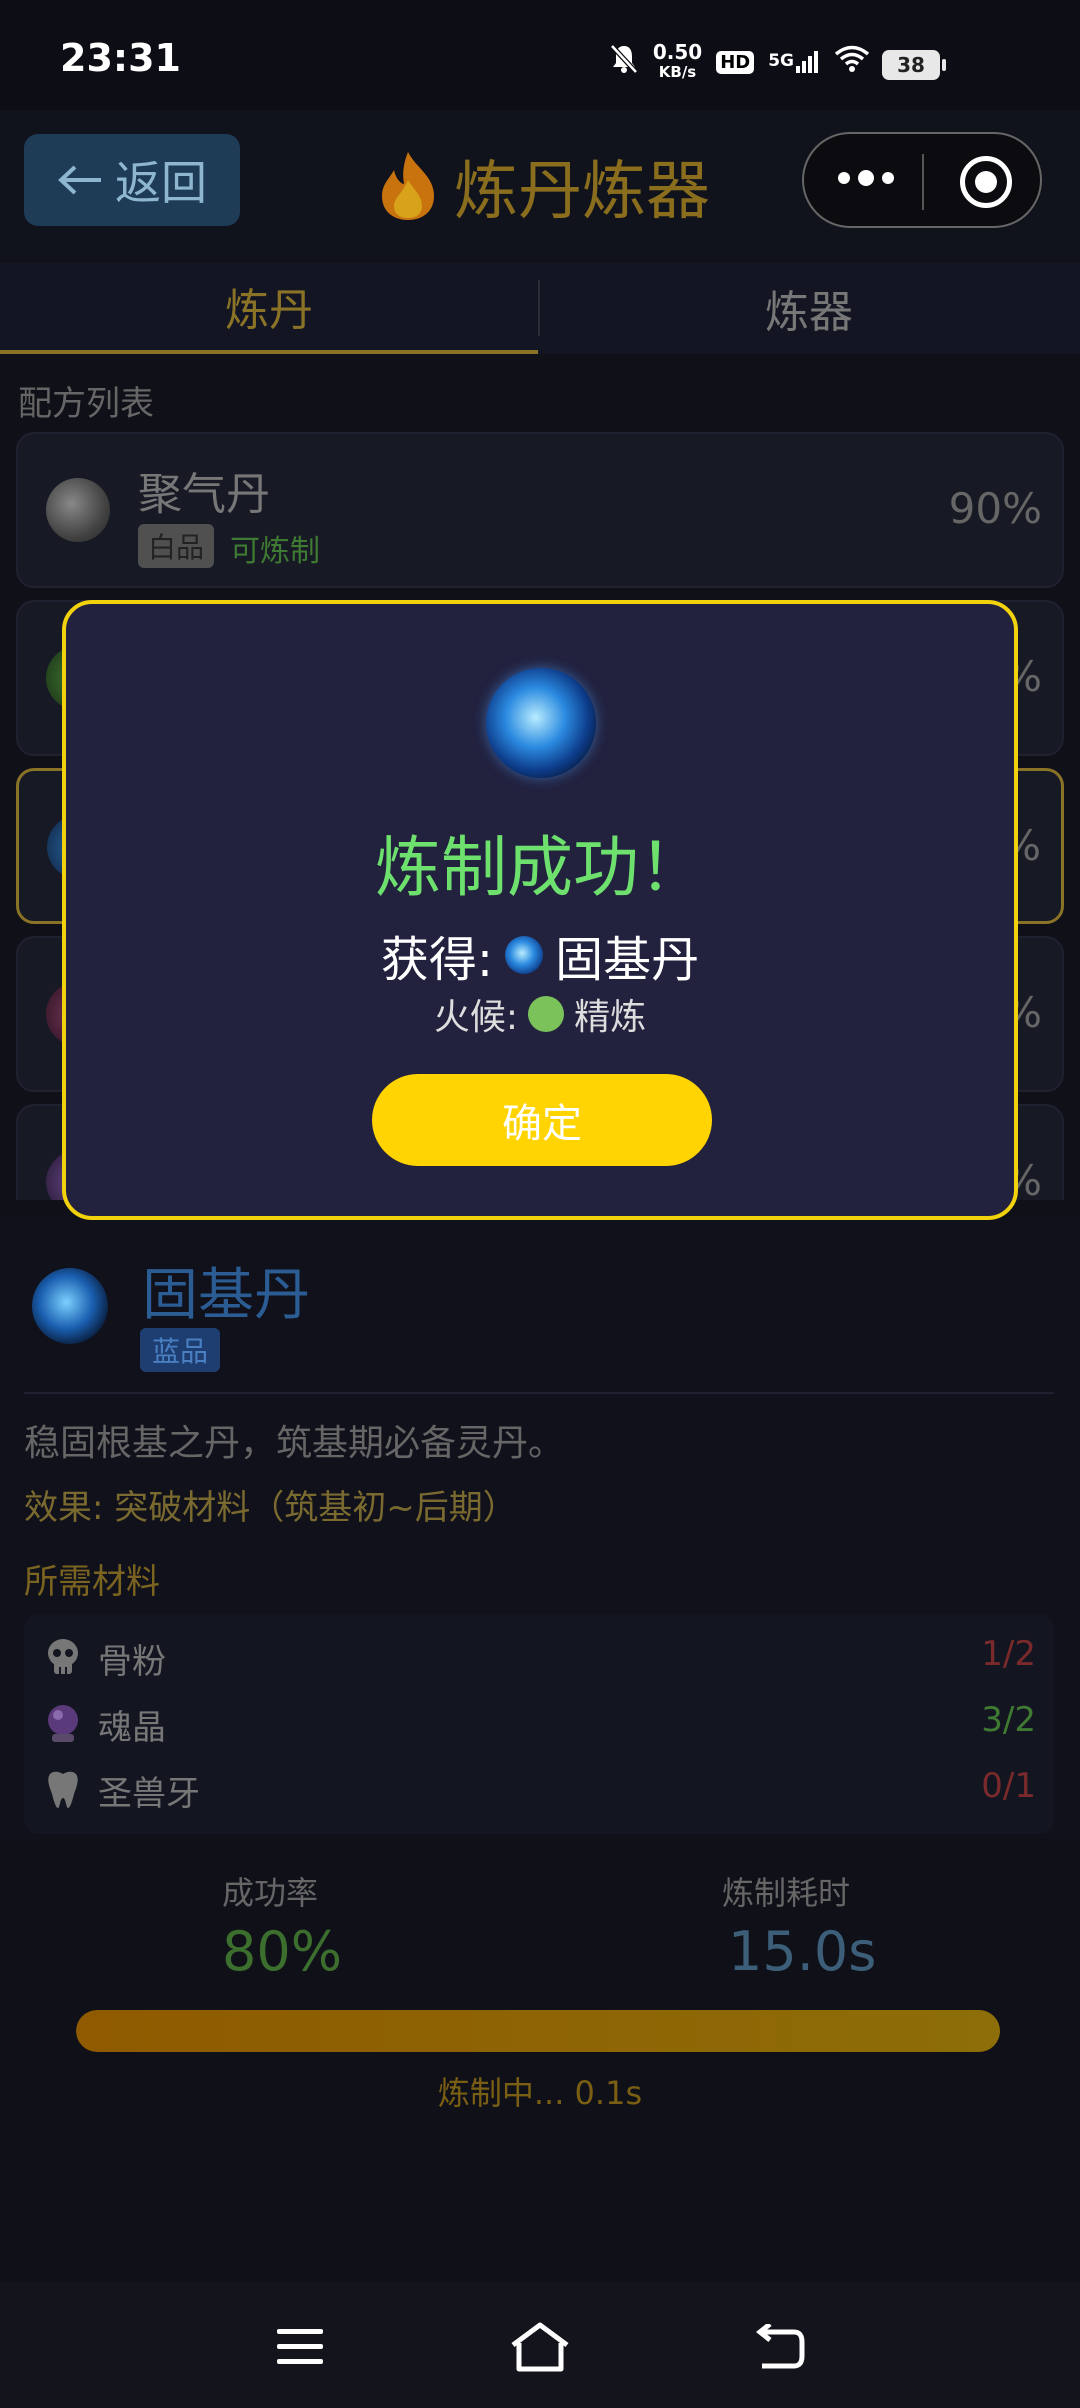 Image resolution: width=1080 pixels, height=2408 pixels. I want to click on material-count: 1/2, so click(1008, 1654).